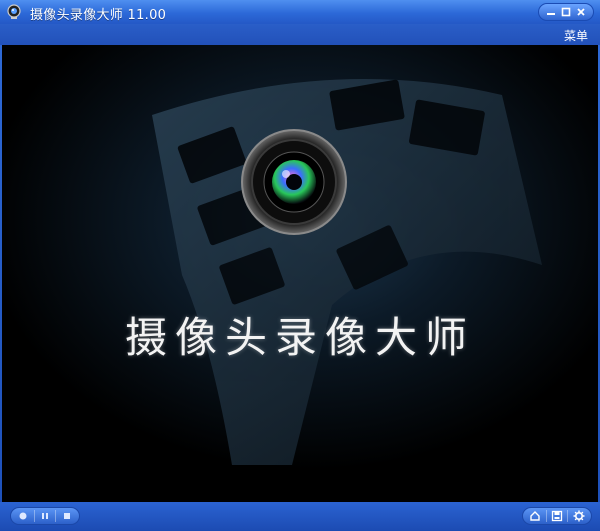 The height and width of the screenshot is (531, 600). I want to click on playback-controls, so click(45, 516).